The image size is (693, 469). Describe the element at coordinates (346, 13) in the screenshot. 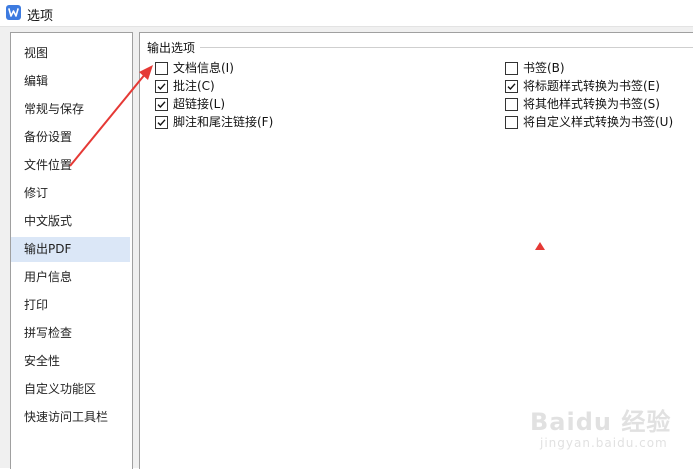

I see `title-bar: 选项` at that location.